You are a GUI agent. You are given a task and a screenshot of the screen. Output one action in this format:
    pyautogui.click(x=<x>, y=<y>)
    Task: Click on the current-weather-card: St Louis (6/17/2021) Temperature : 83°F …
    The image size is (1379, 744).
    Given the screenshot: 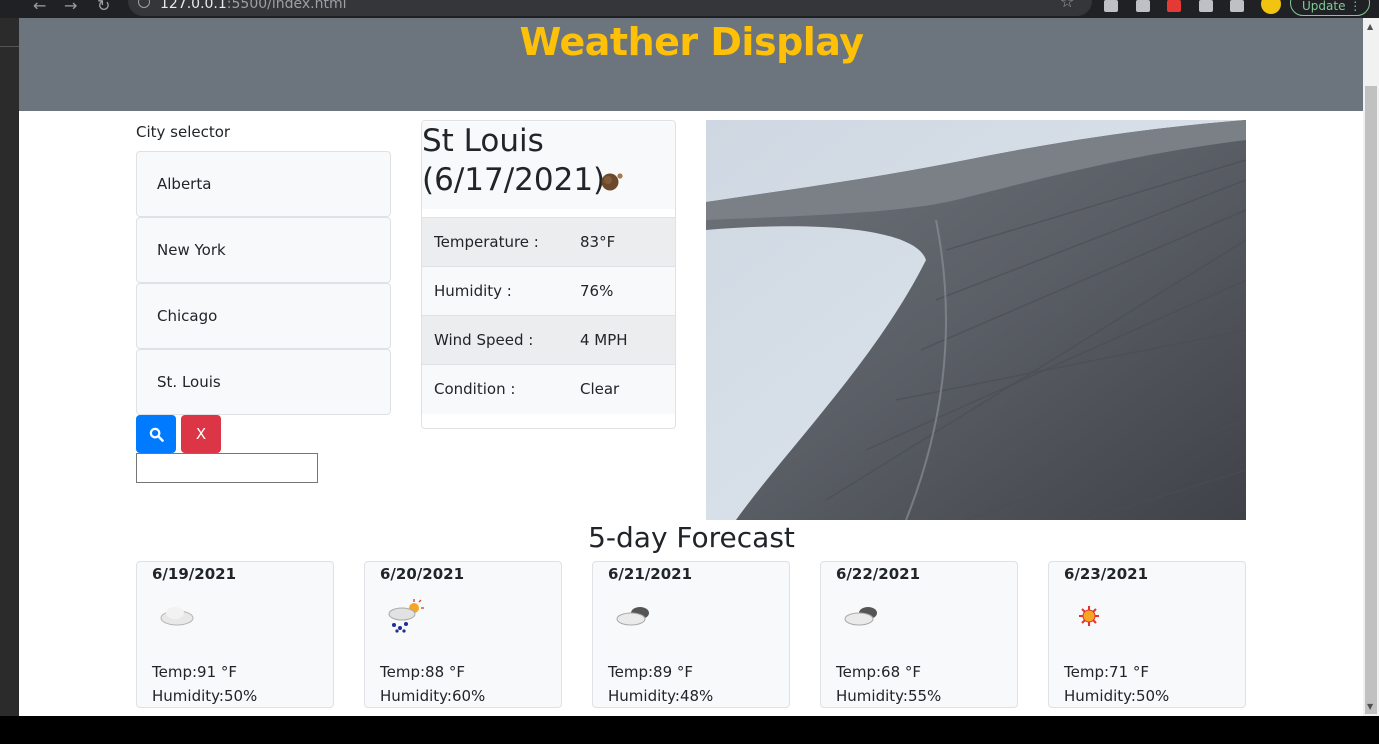 What is the action you would take?
    pyautogui.click(x=548, y=274)
    